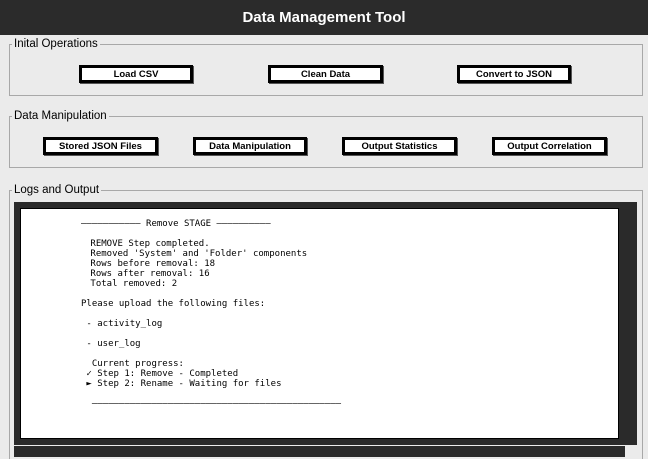 The width and height of the screenshot is (648, 459). Describe the element at coordinates (147, 244) in the screenshot. I see `log-line: REMOVE Step completed.` at that location.